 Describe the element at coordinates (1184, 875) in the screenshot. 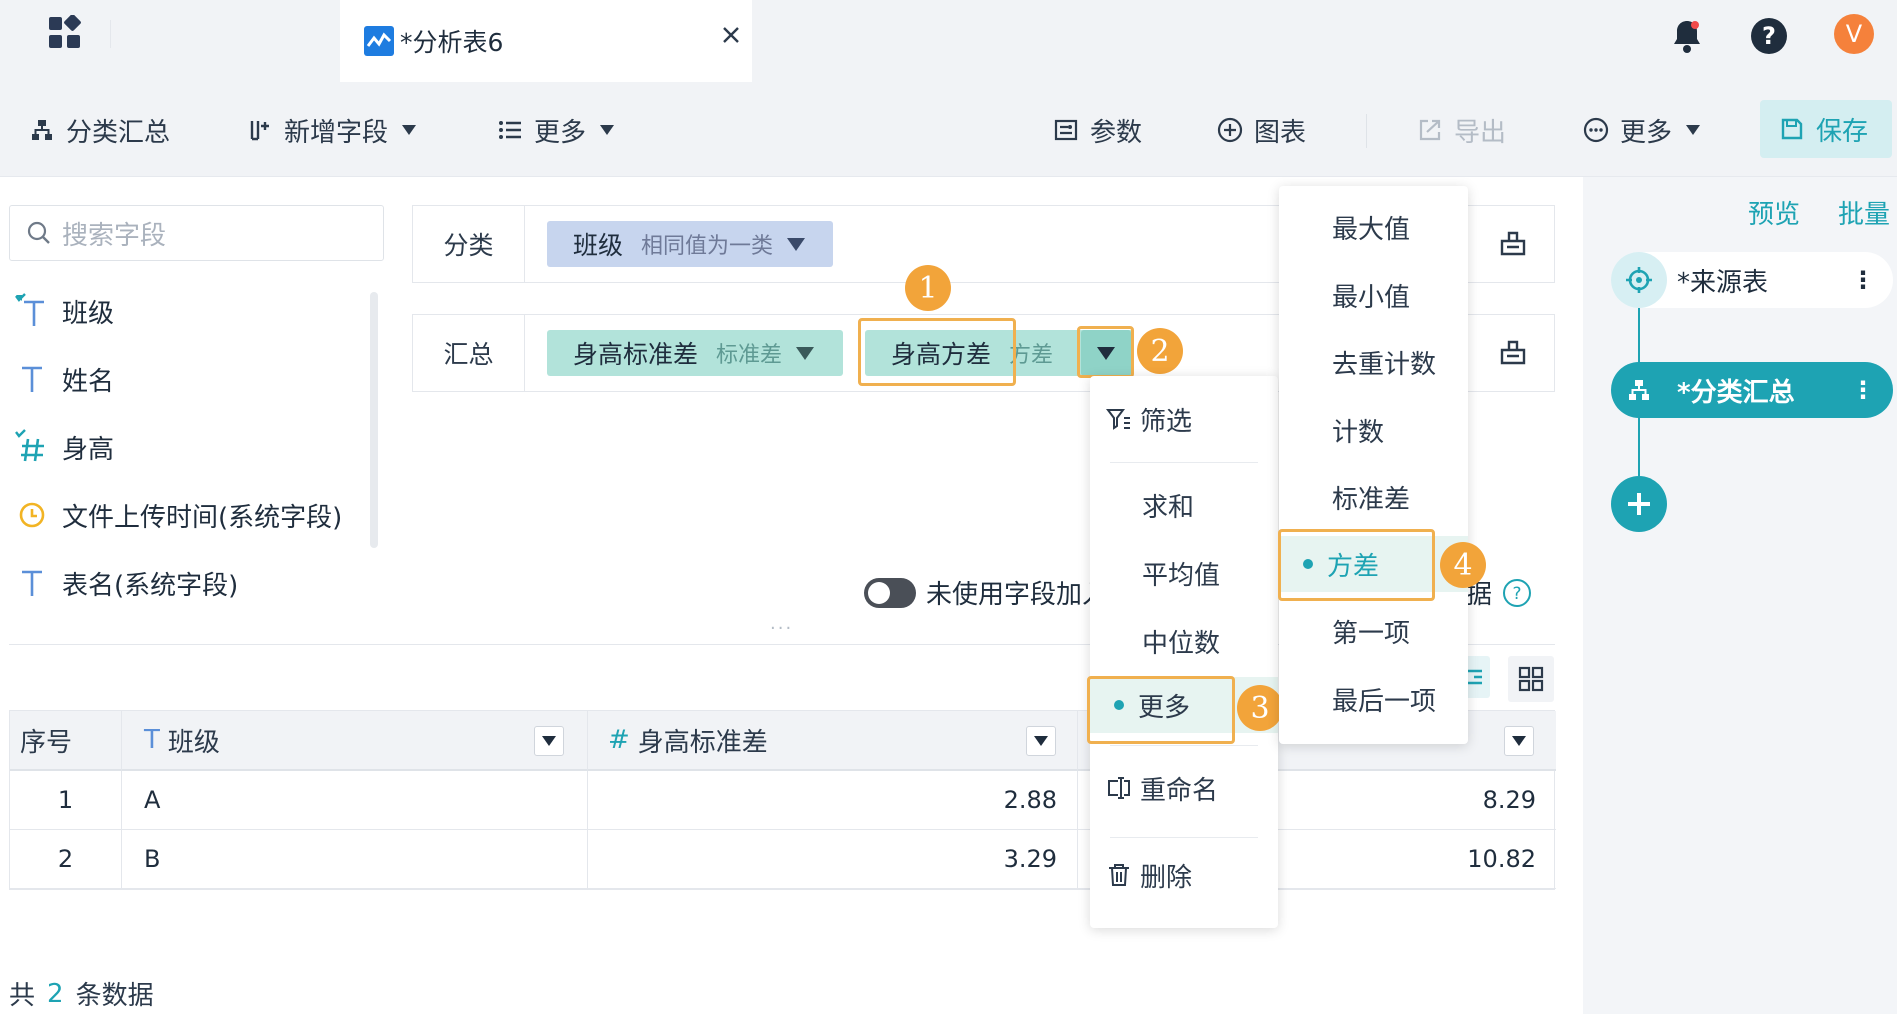

I see `menu-item-delete: 删除` at that location.